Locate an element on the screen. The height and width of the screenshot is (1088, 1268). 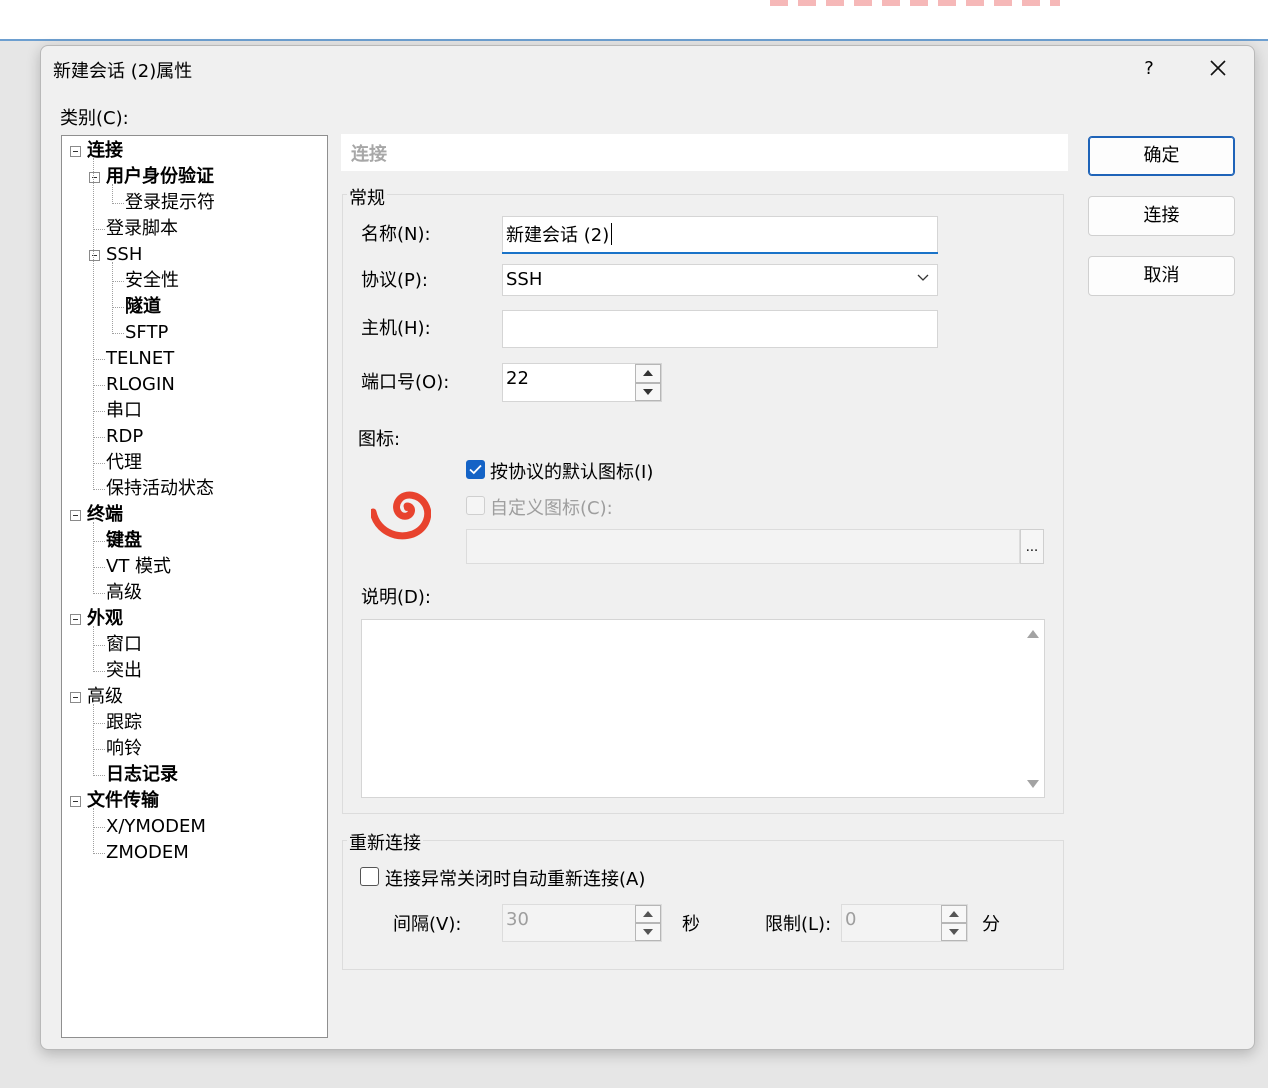
limit-stepper-down is located at coordinates (954, 932).